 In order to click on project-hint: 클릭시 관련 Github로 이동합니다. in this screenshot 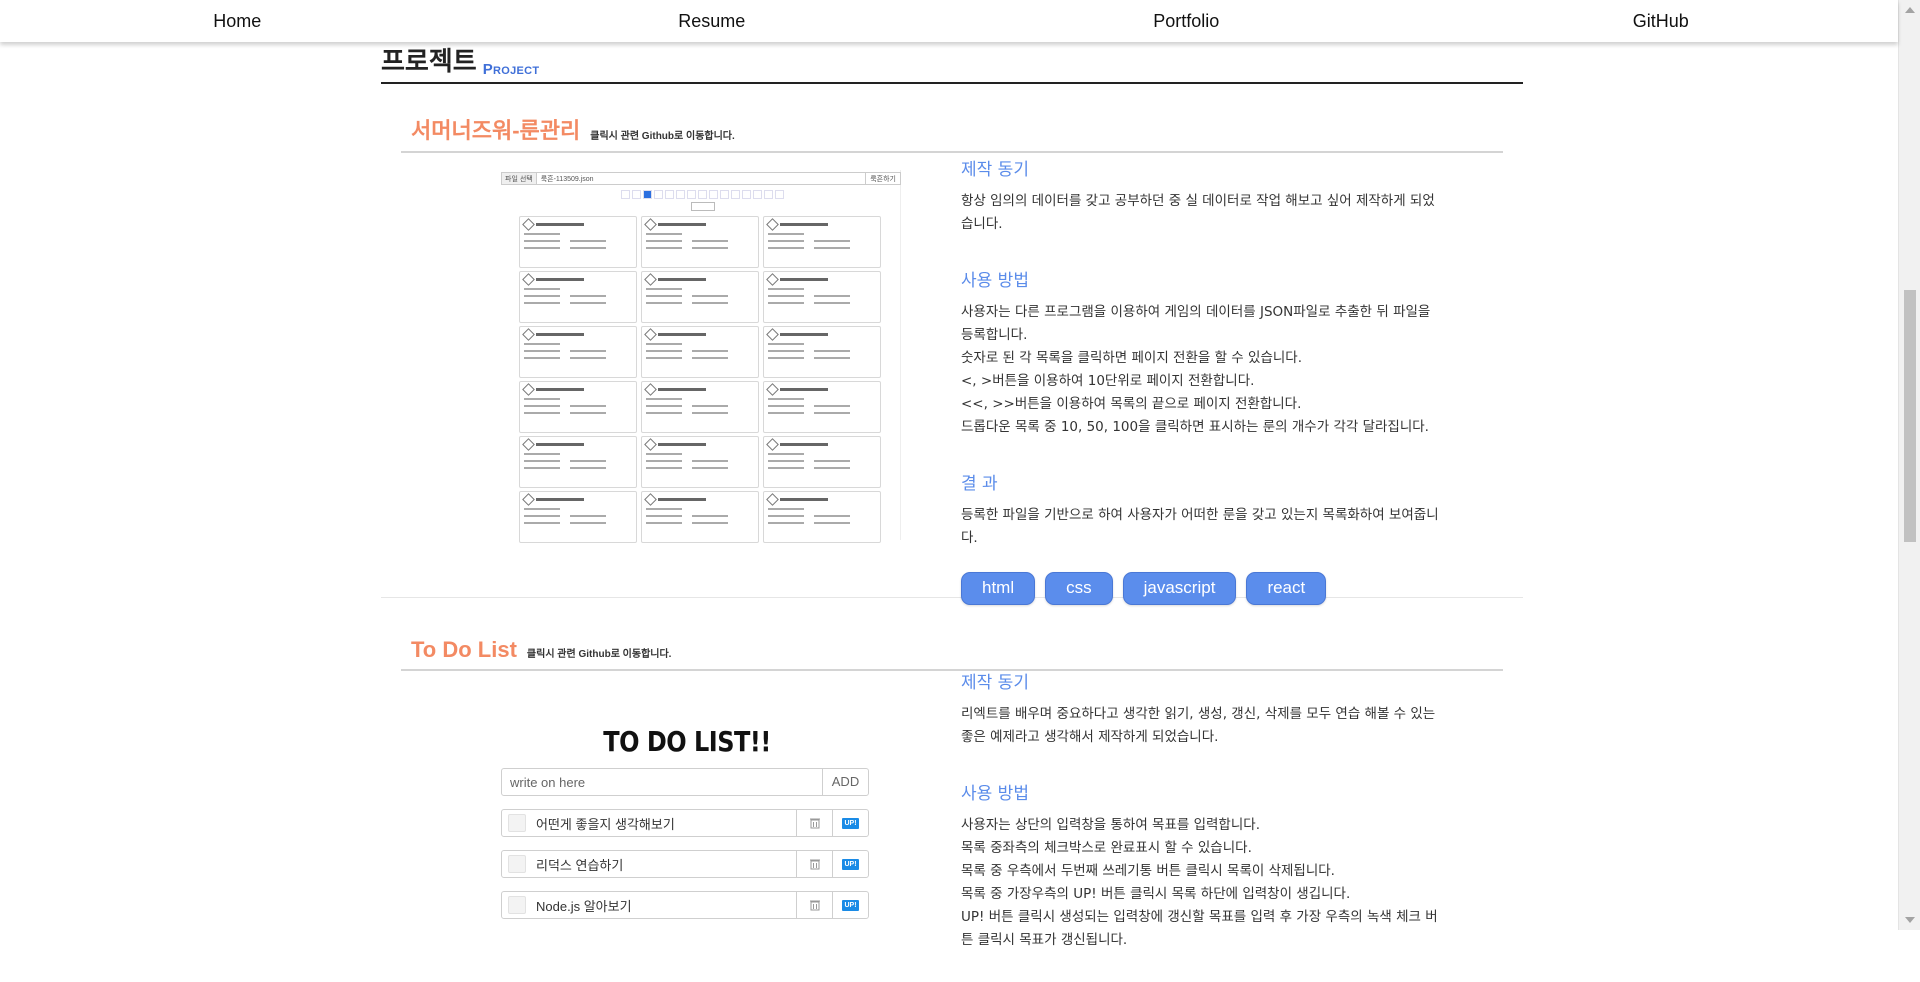, I will do `click(662, 136)`.